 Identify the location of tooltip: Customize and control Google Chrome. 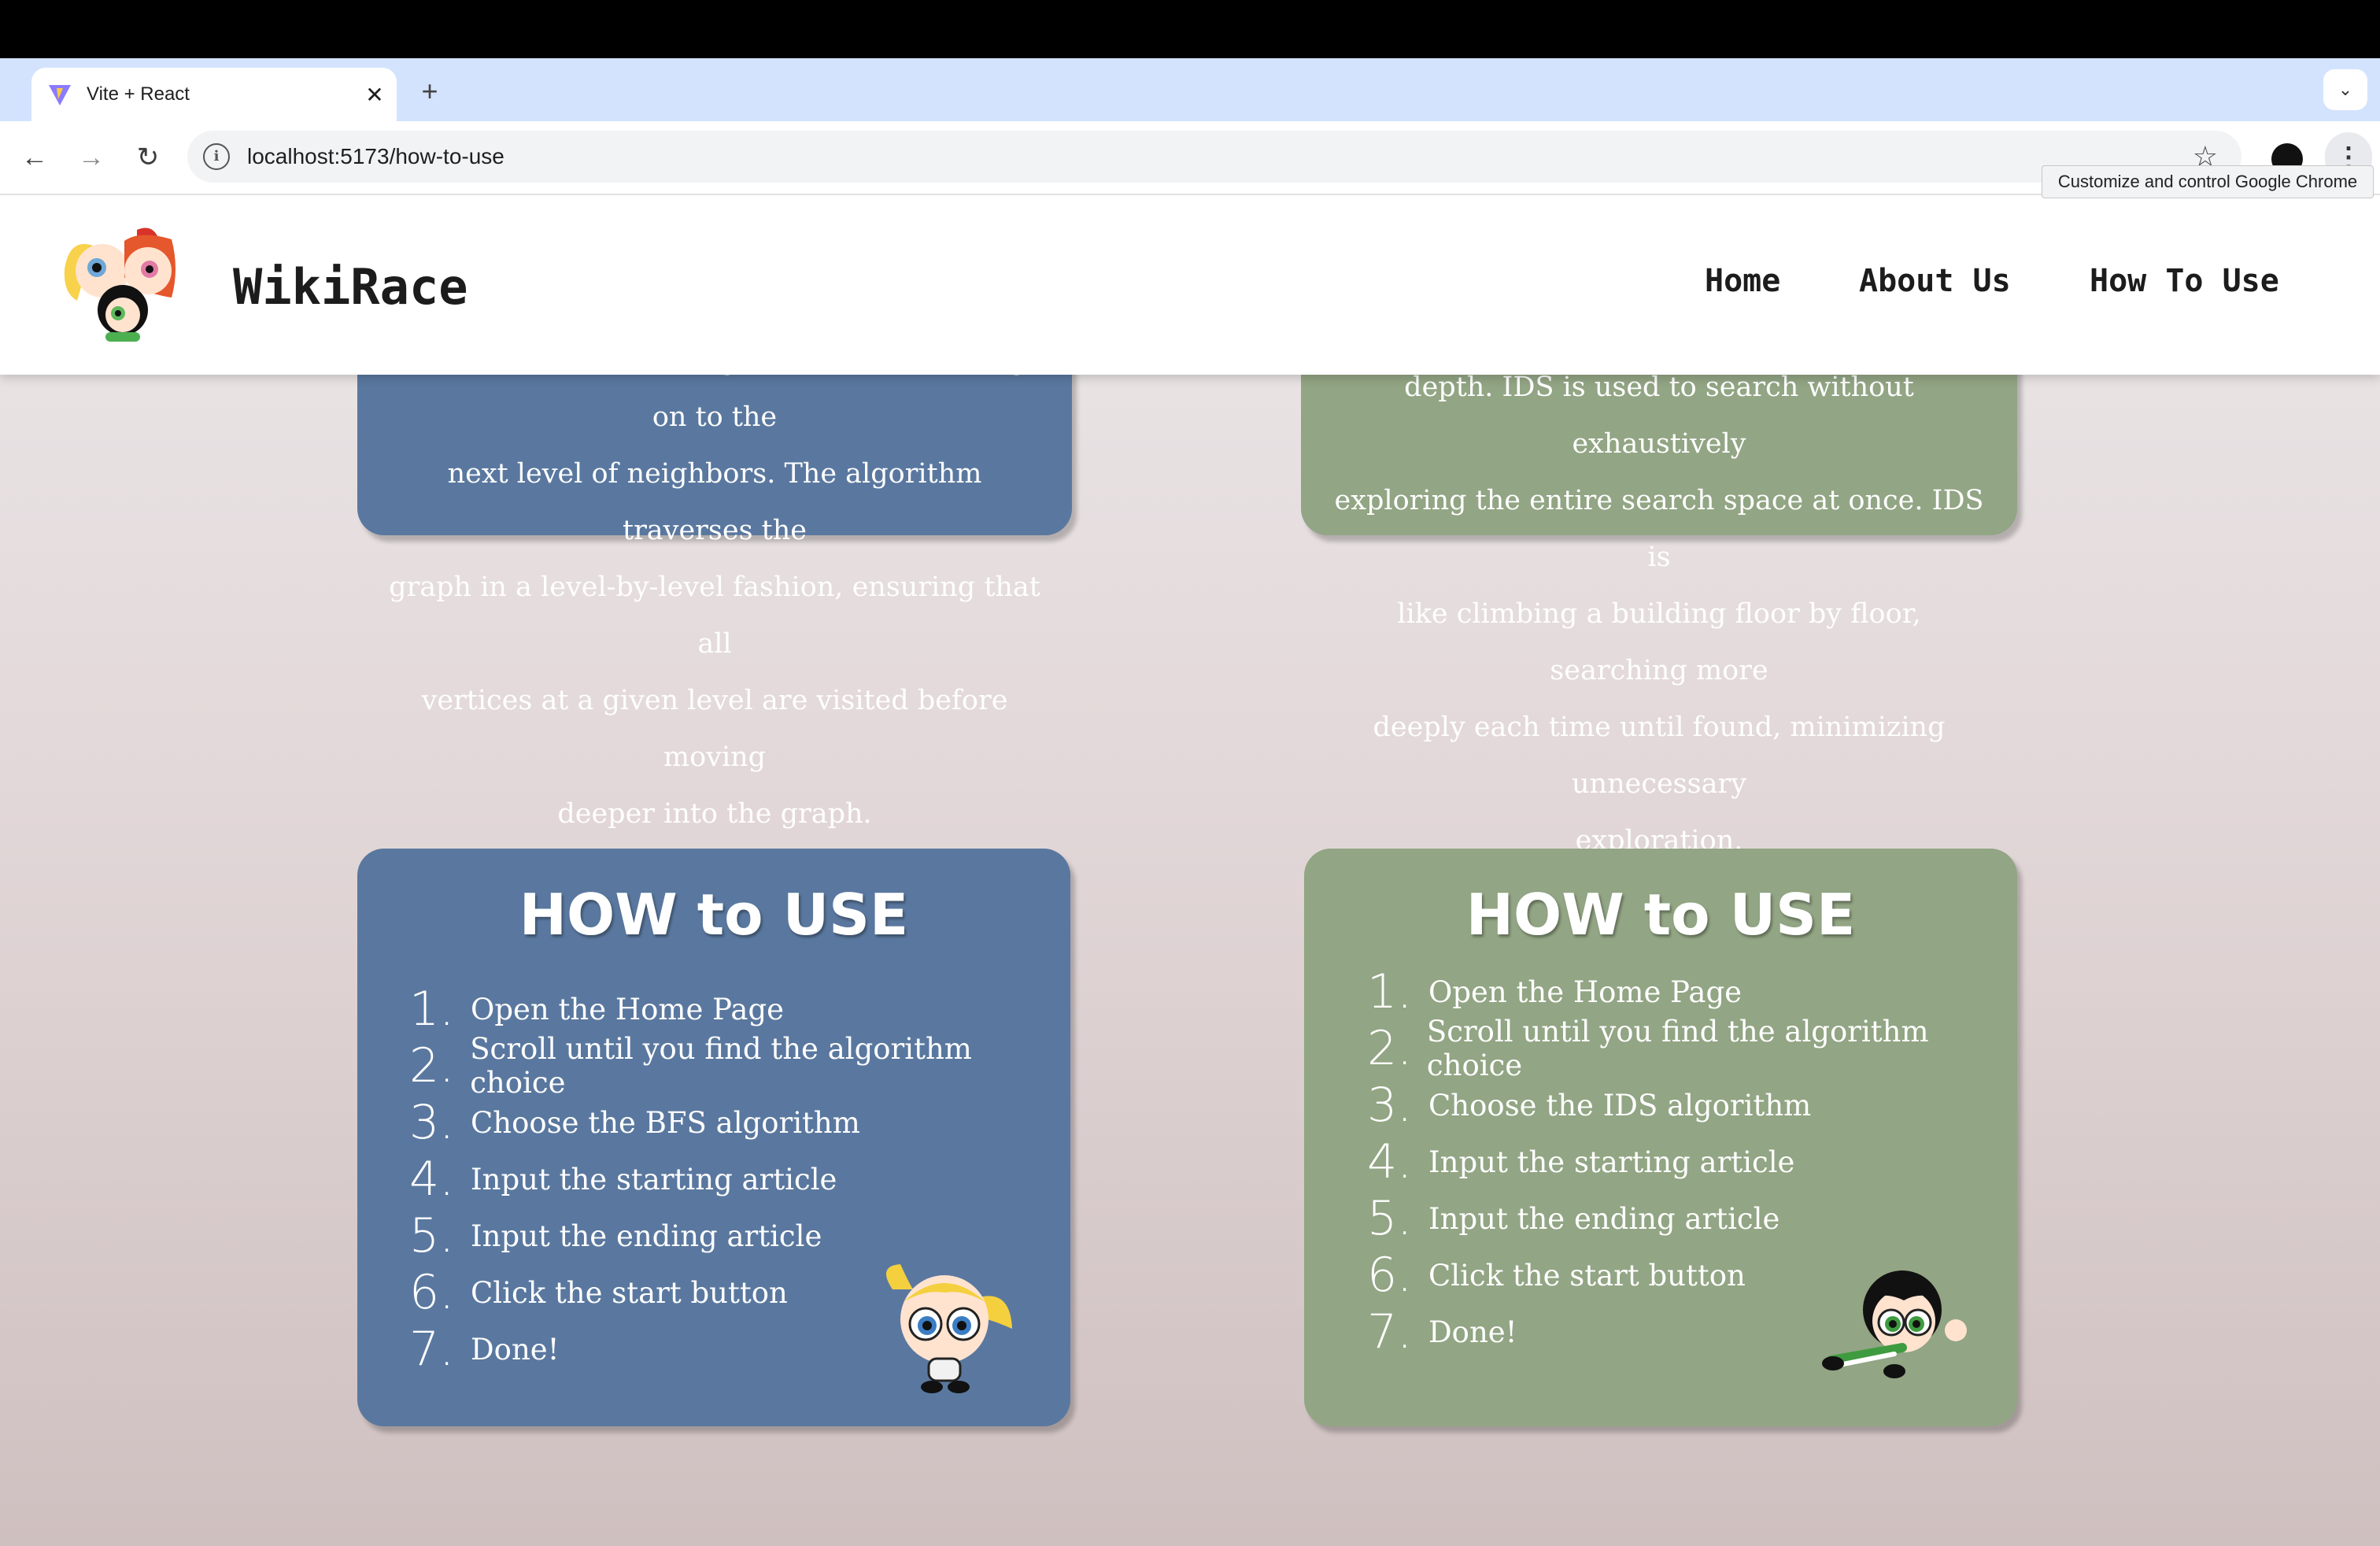
(2208, 182).